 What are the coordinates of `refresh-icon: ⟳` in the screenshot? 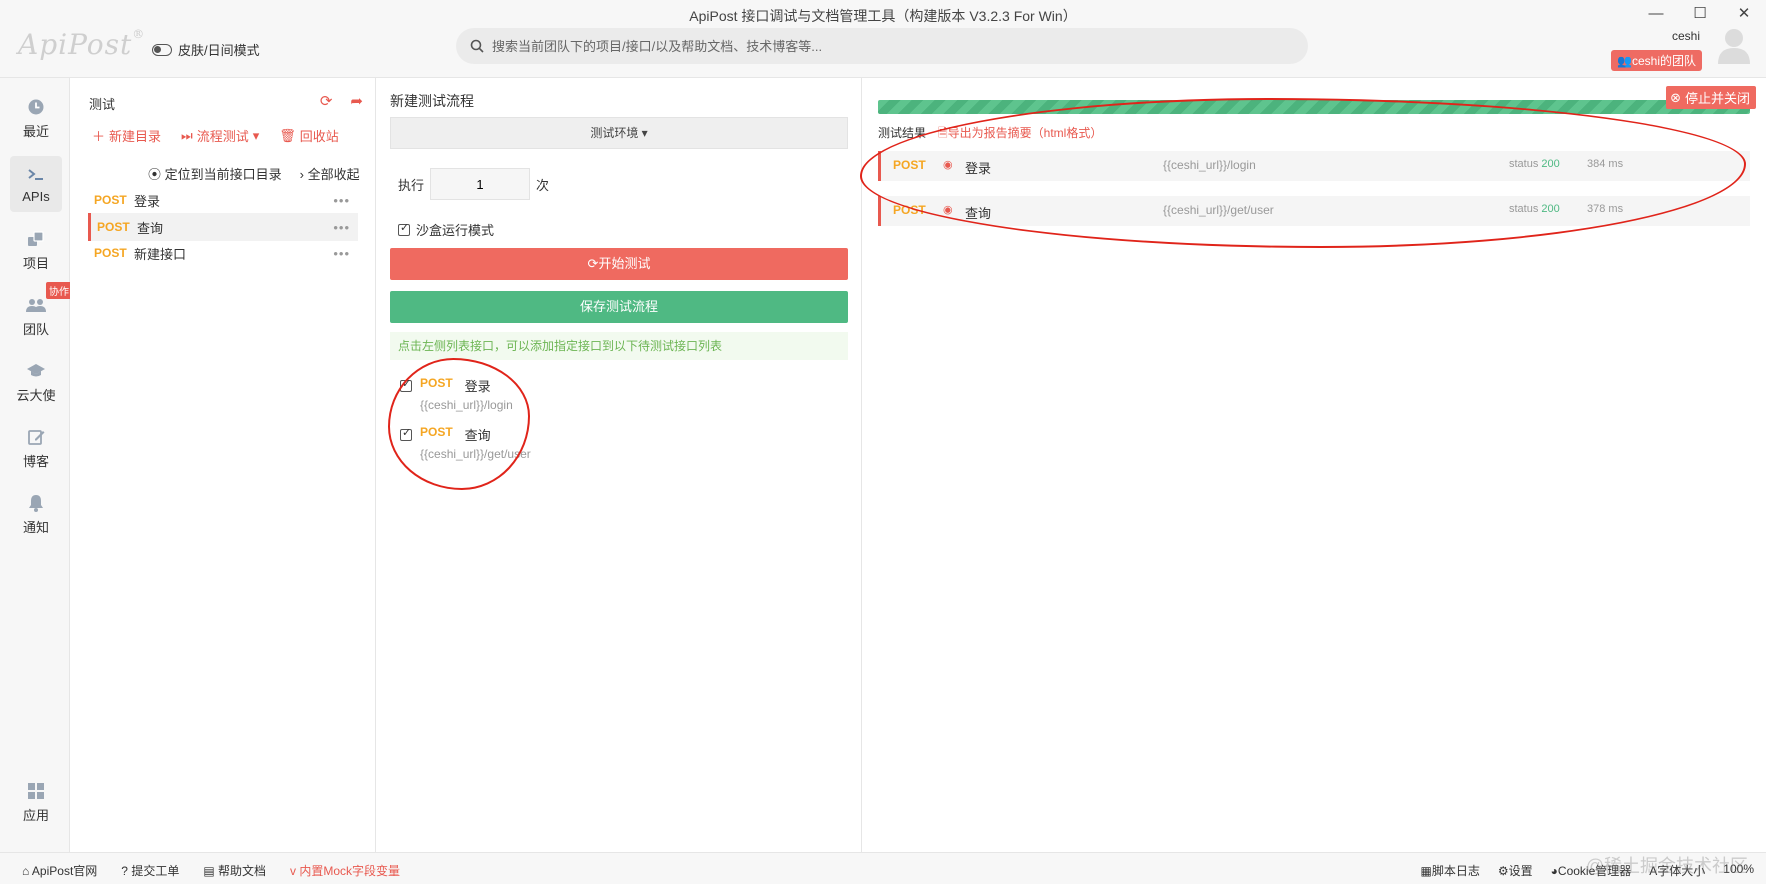 It's located at (326, 101).